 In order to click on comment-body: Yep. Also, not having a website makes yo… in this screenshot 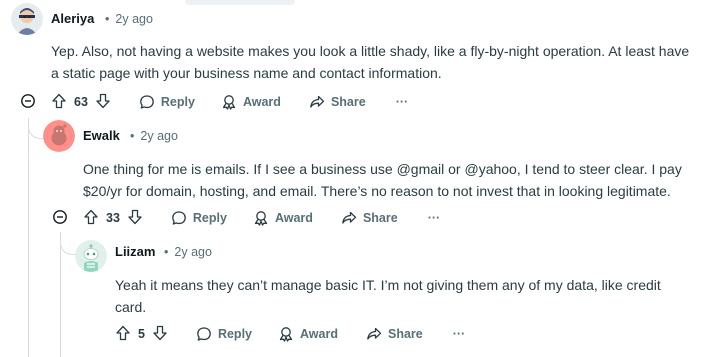, I will do `click(370, 62)`.